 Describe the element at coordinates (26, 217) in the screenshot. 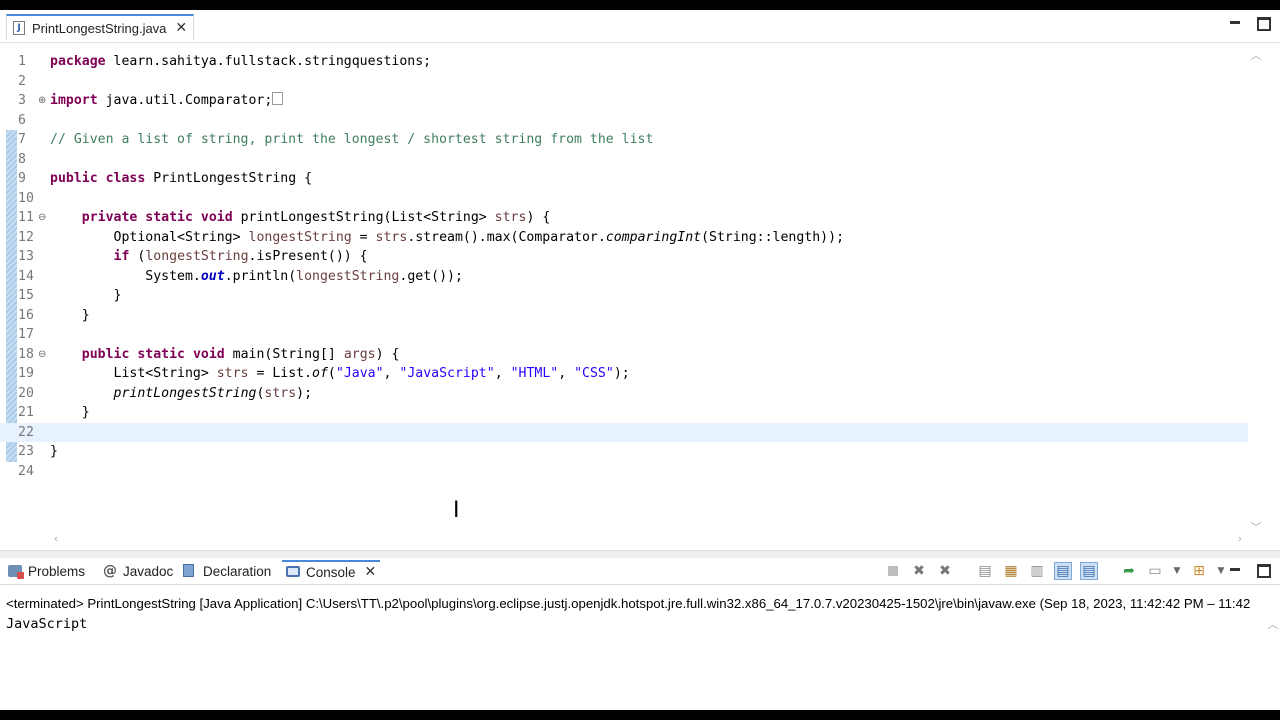

I see `line-number: 11` at that location.